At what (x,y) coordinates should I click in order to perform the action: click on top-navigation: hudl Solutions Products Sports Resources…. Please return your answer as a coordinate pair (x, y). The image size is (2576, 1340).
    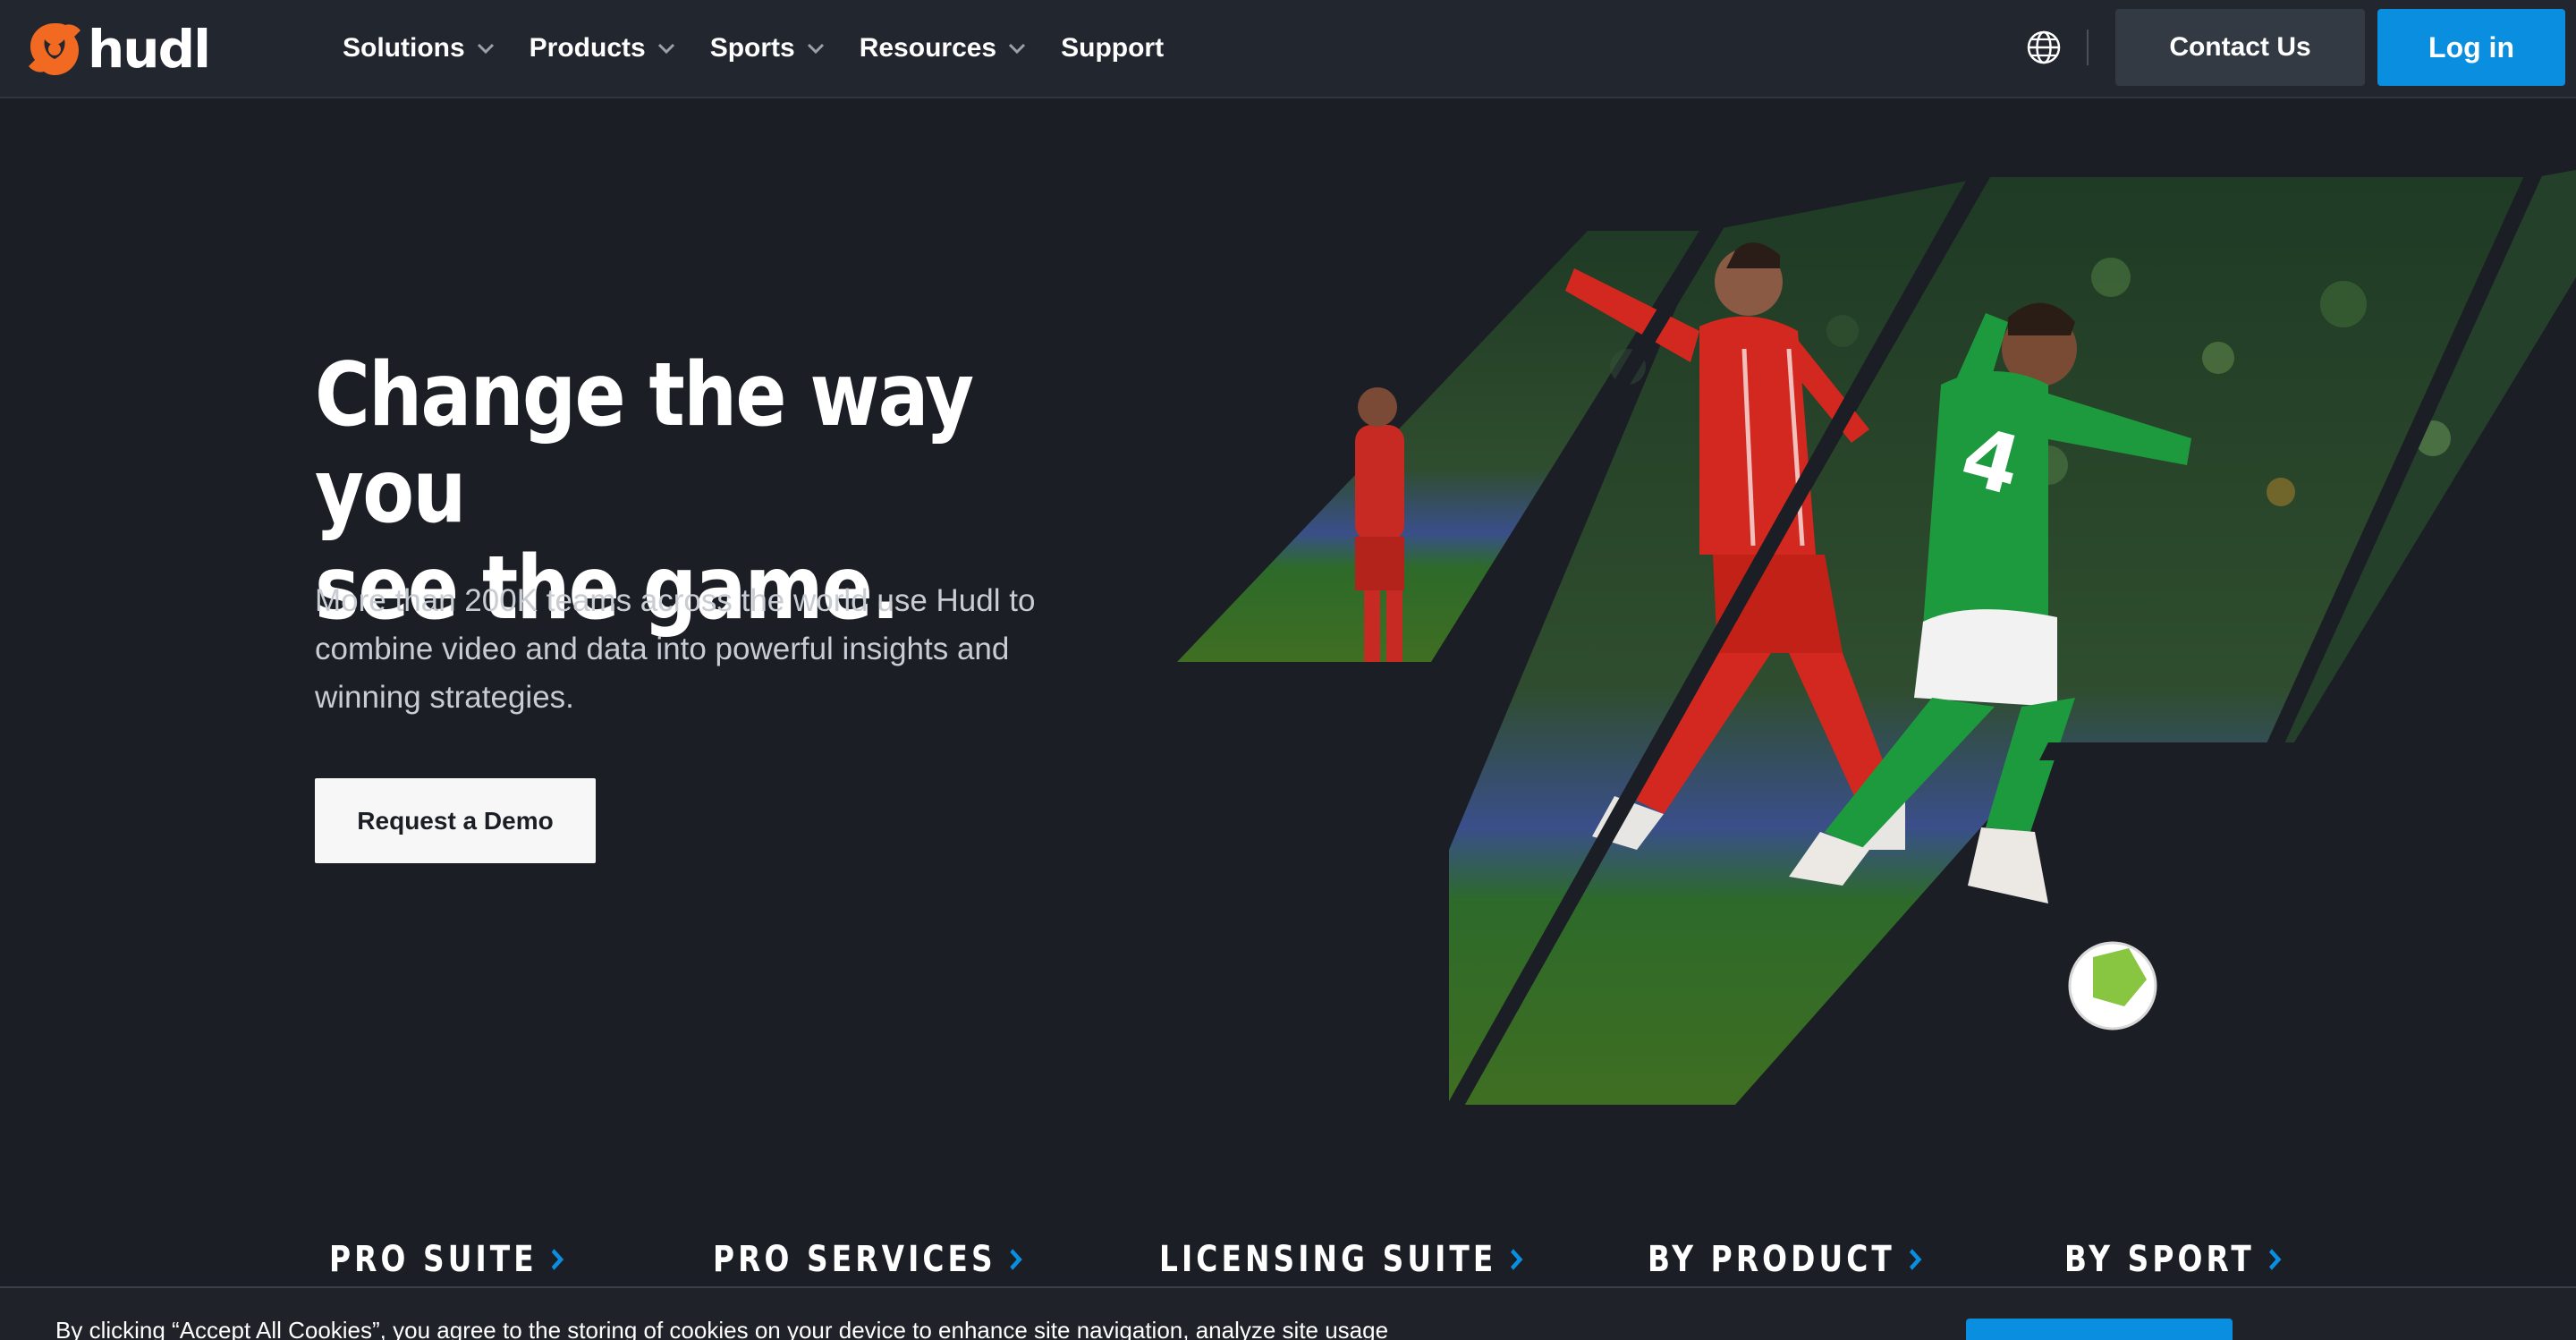
    Looking at the image, I should click on (1288, 49).